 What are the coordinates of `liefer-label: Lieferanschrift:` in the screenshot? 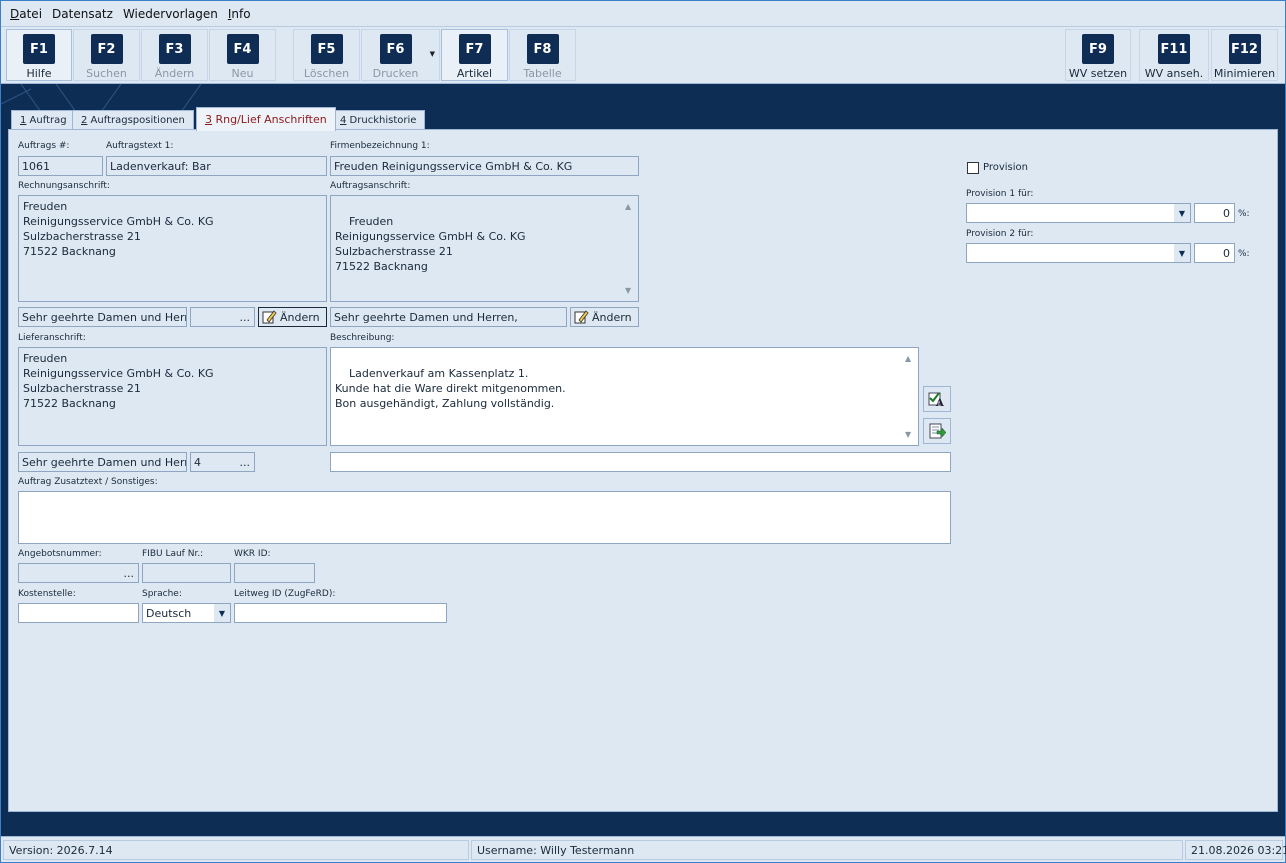 It's located at (52, 338).